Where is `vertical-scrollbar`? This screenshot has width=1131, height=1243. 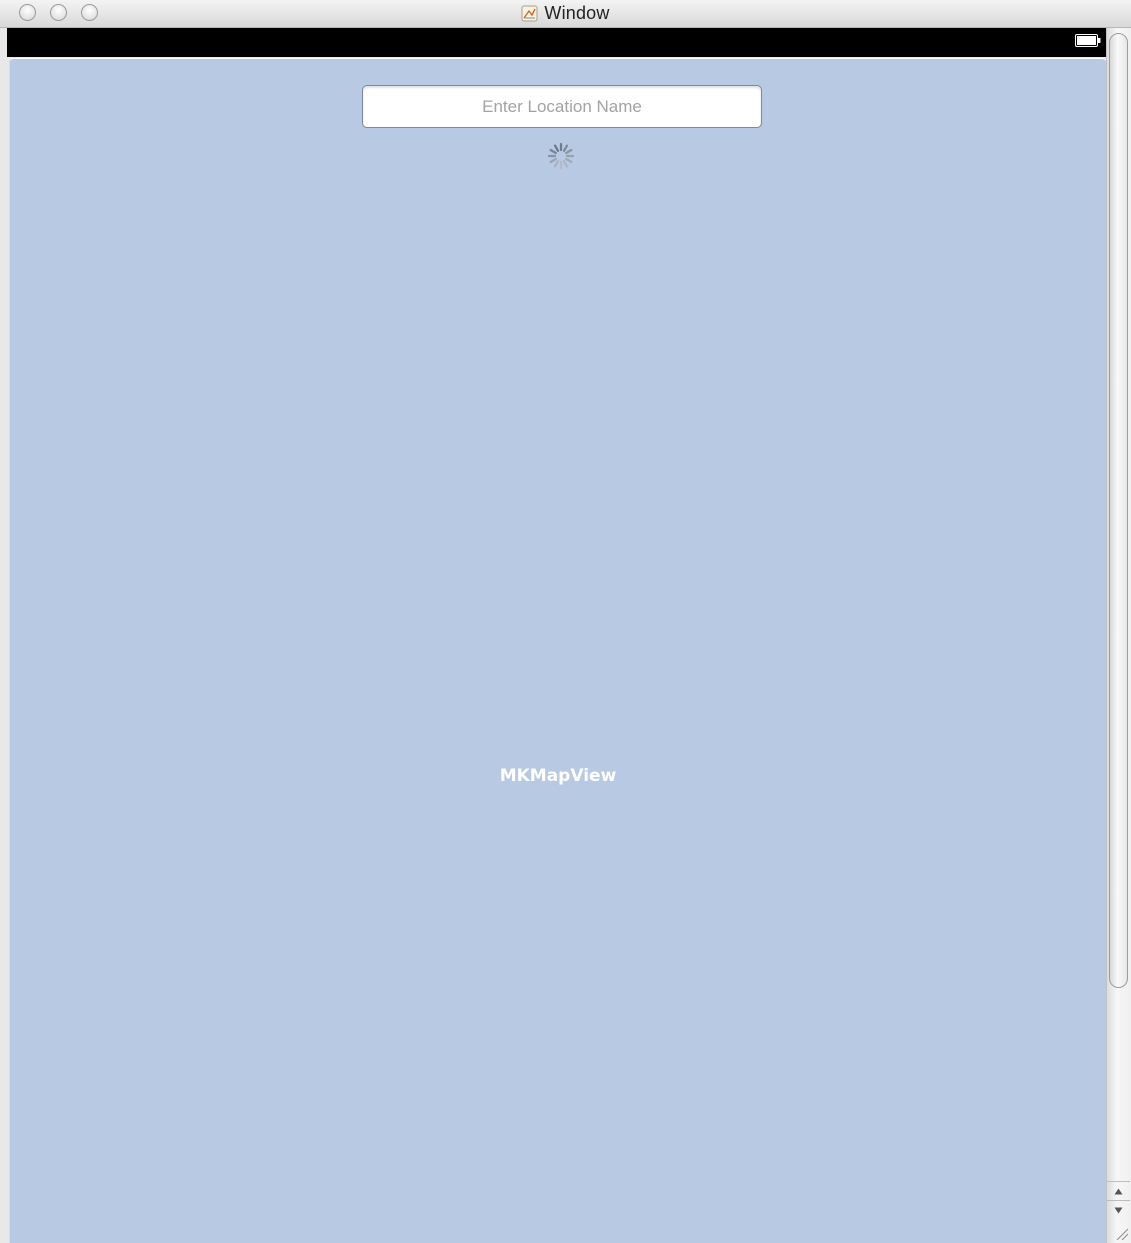 vertical-scrollbar is located at coordinates (1118, 635).